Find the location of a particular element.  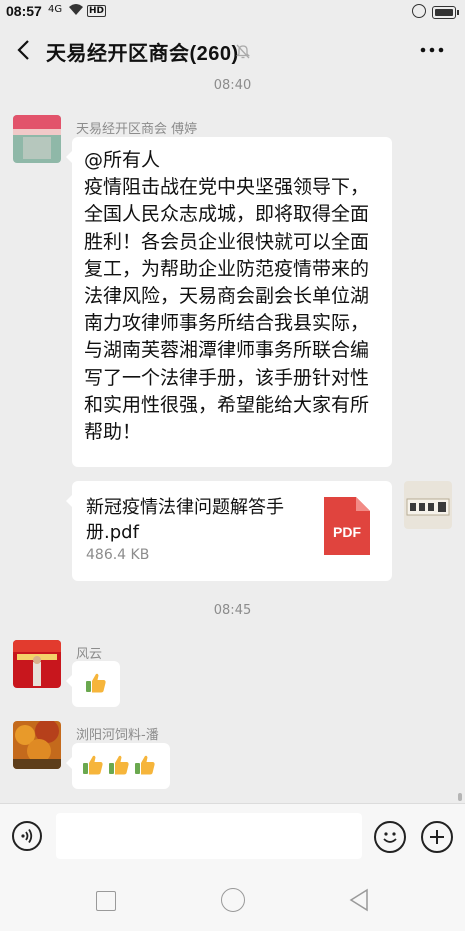

chat-header: 天易经开区商会(260) is located at coordinates (232, 51).